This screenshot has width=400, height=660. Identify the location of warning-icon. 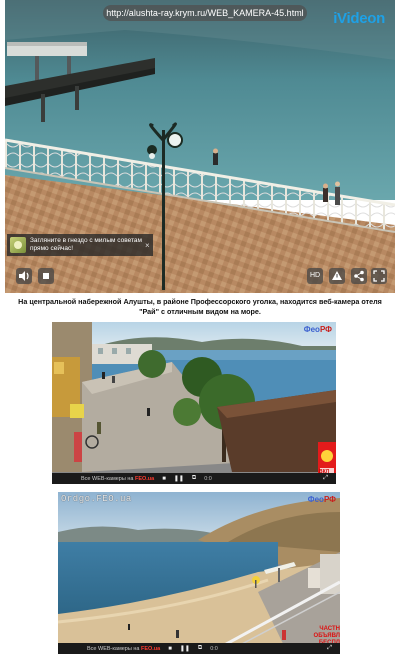
(337, 276).